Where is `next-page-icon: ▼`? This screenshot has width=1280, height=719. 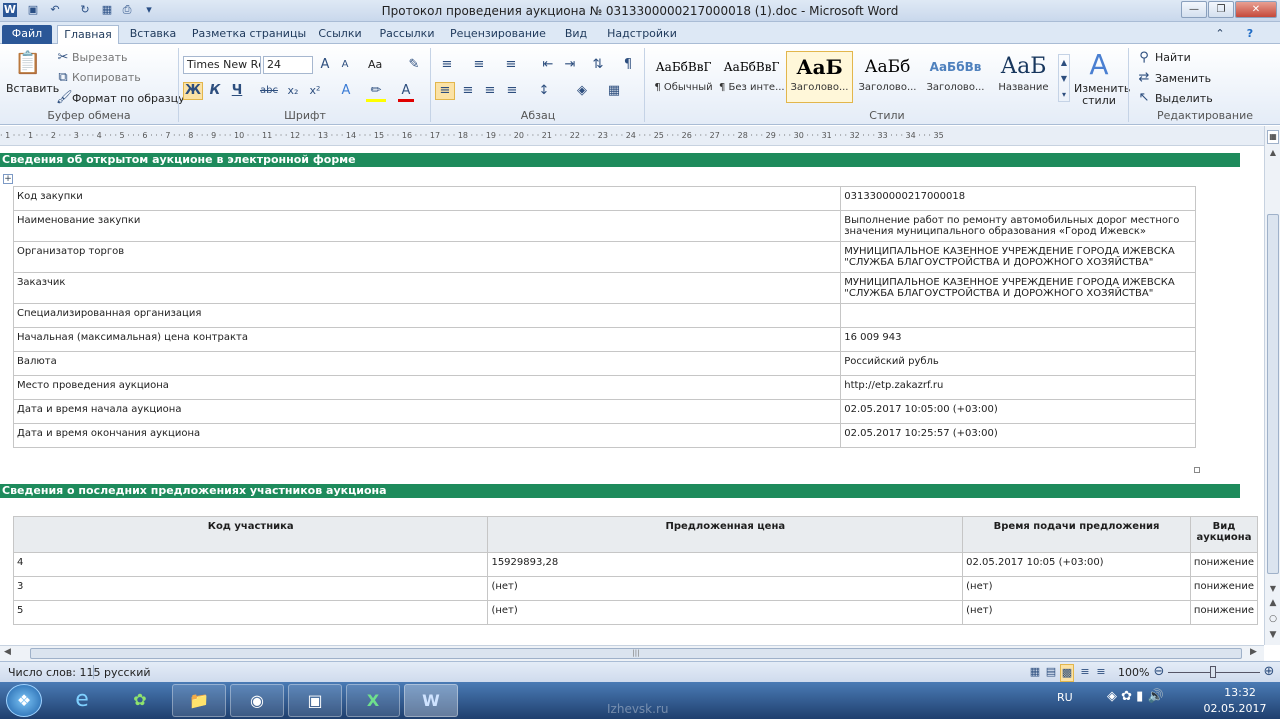 next-page-icon: ▼ is located at coordinates (1273, 635).